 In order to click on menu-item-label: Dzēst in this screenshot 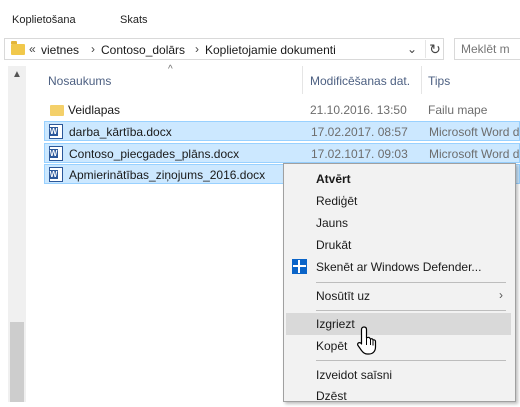, I will do `click(331, 396)`.